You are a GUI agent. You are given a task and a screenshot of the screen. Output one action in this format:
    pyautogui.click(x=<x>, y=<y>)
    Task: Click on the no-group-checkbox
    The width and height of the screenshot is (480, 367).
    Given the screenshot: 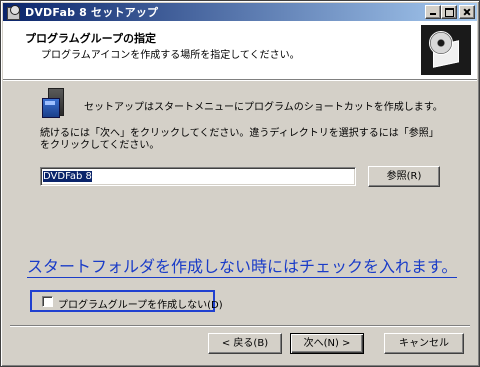 What is the action you would take?
    pyautogui.click(x=47, y=301)
    